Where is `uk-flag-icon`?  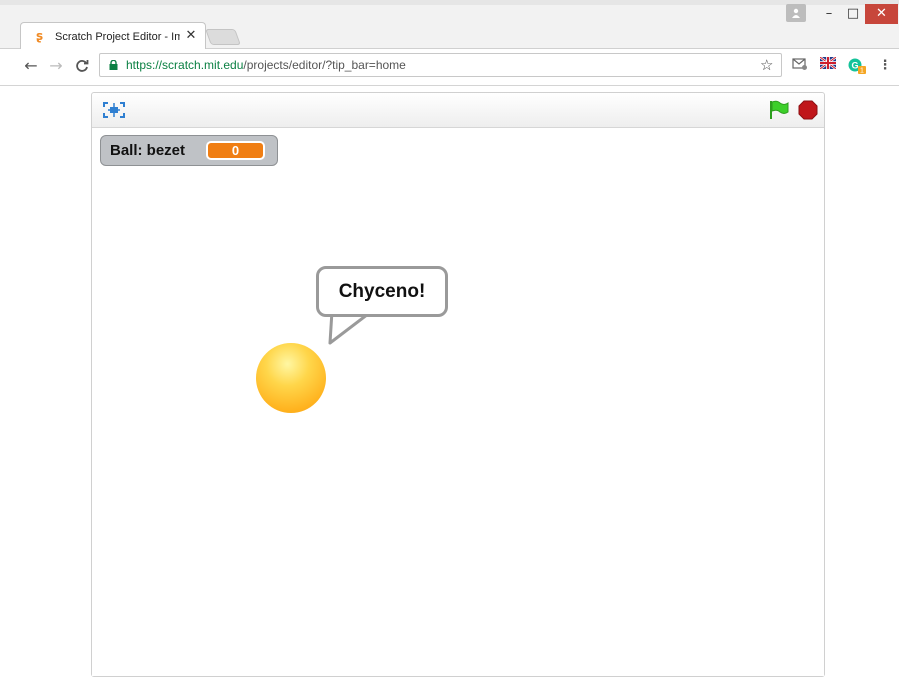 uk-flag-icon is located at coordinates (828, 63).